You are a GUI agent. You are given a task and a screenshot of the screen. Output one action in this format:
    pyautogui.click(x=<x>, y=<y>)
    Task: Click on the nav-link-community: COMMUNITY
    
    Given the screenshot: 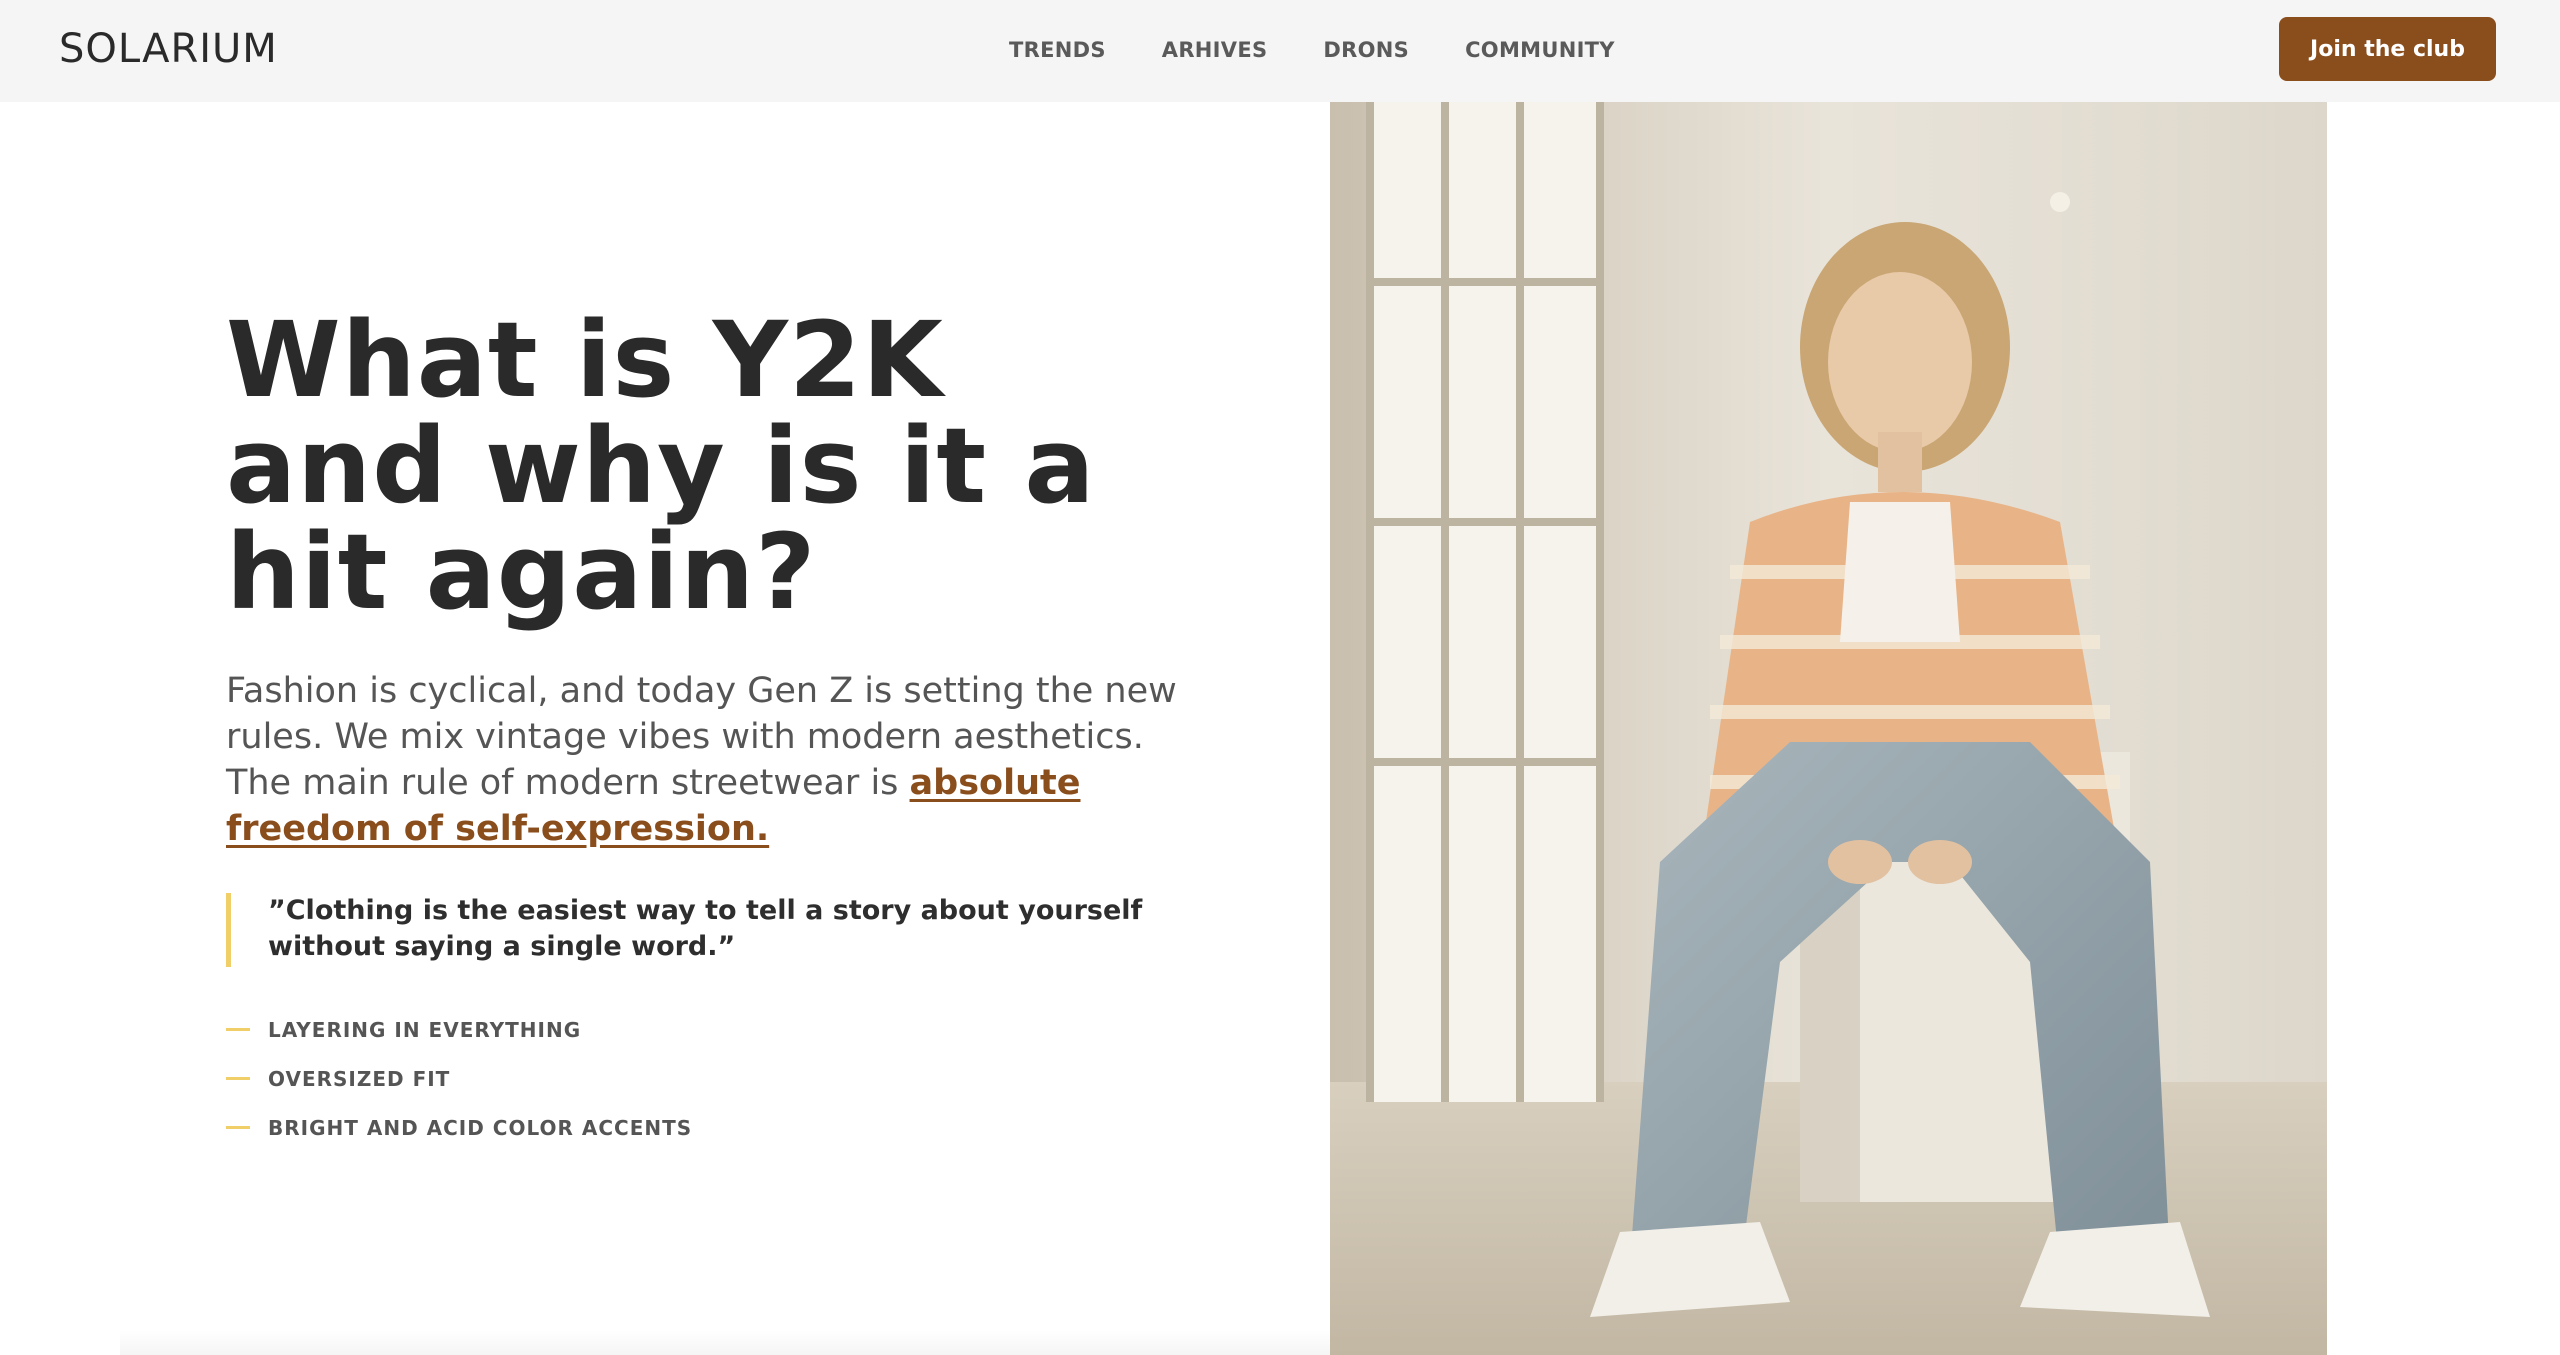 What is the action you would take?
    pyautogui.click(x=1540, y=50)
    